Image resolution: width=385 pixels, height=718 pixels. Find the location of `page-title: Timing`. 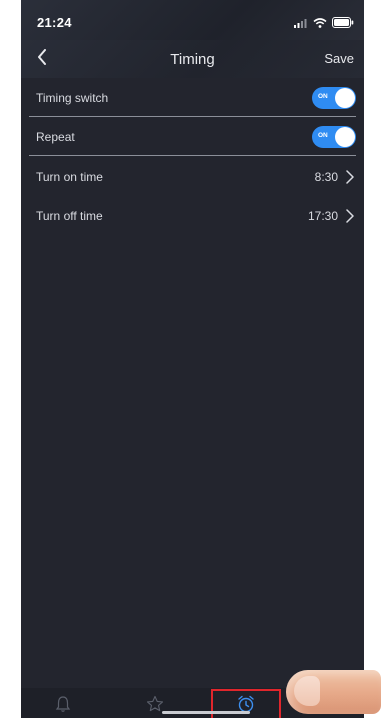

page-title: Timing is located at coordinates (192, 59).